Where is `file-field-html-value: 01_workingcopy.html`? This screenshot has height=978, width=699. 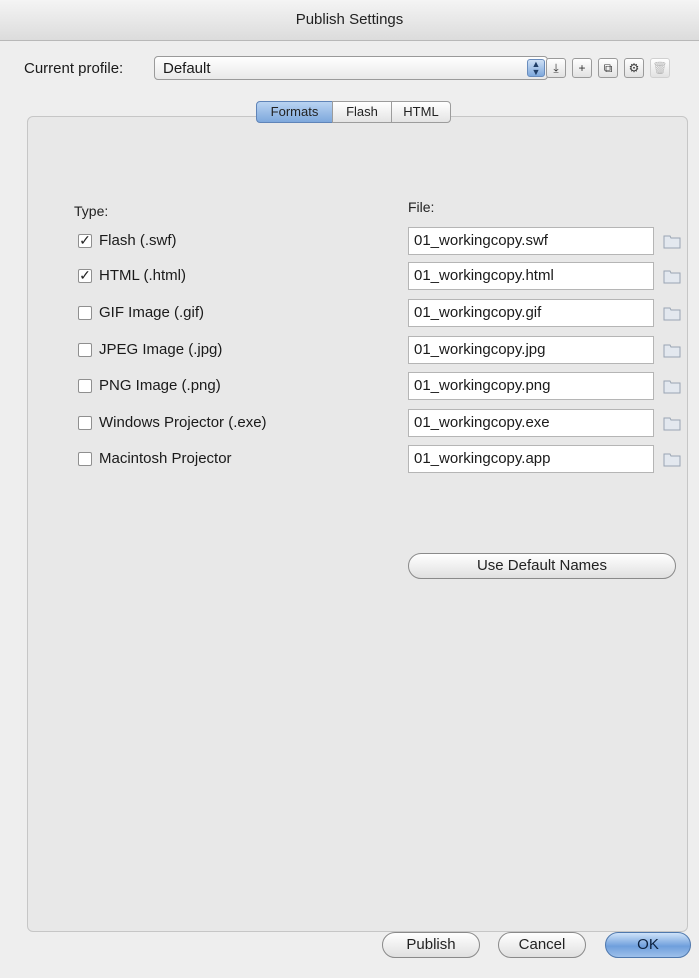
file-field-html-value: 01_workingcopy.html is located at coordinates (484, 275).